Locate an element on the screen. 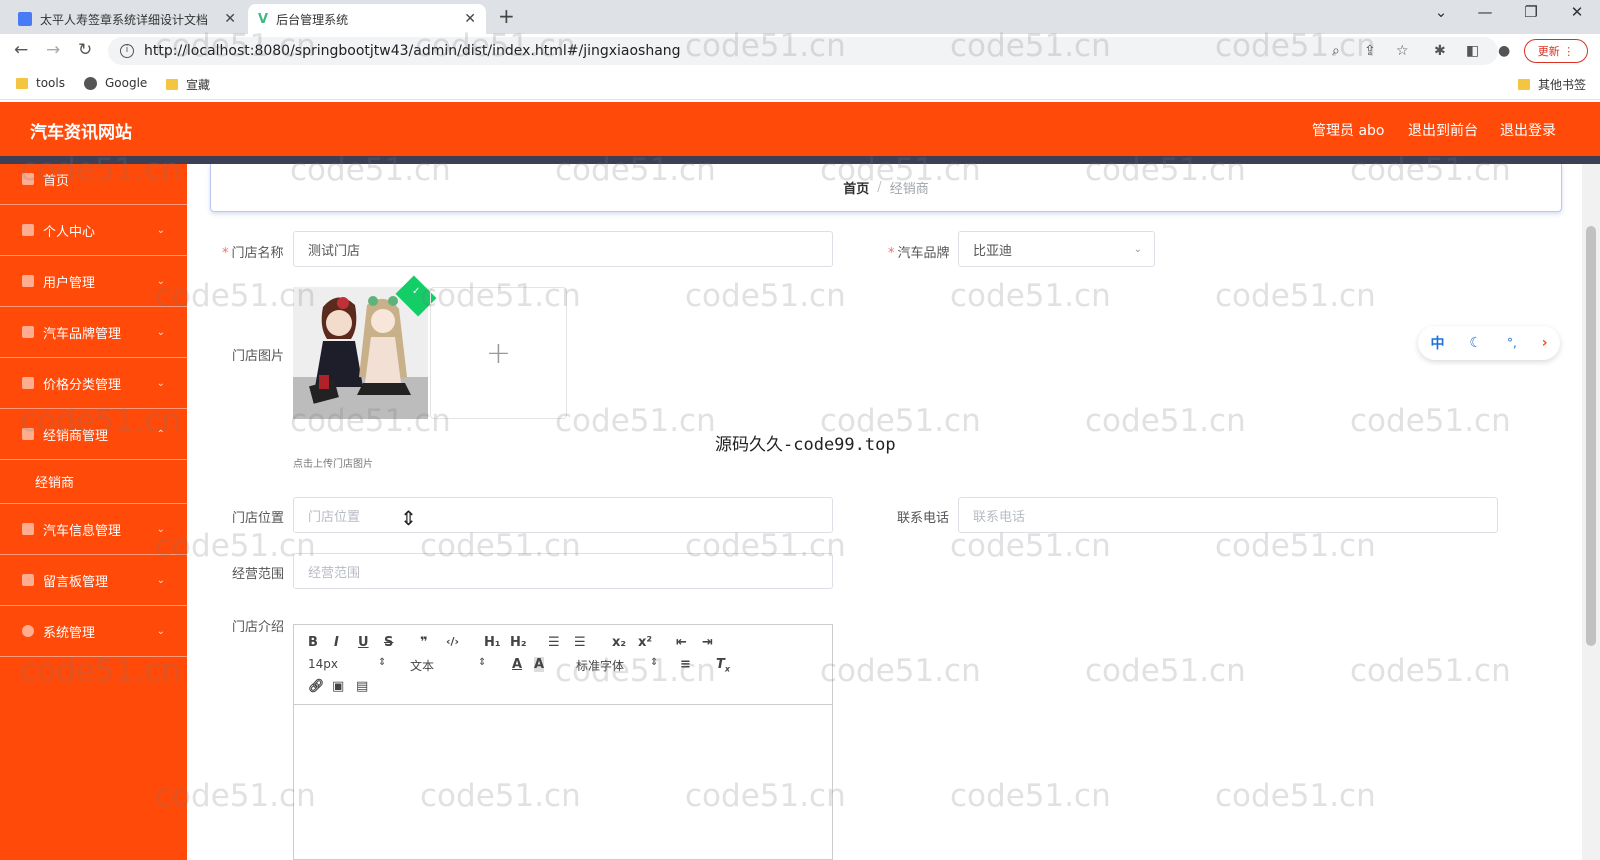  language-toggle: 中 is located at coordinates (1437, 343).